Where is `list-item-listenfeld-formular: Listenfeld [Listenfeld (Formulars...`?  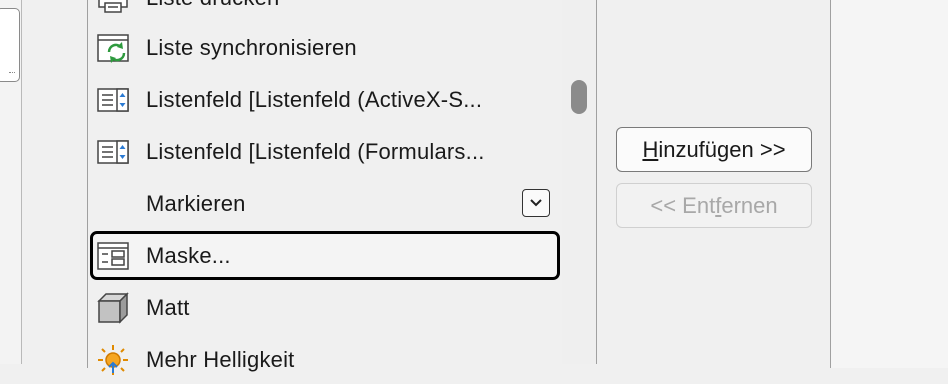
list-item-listenfeld-formular: Listenfeld [Listenfeld (Formulars... is located at coordinates (325, 152).